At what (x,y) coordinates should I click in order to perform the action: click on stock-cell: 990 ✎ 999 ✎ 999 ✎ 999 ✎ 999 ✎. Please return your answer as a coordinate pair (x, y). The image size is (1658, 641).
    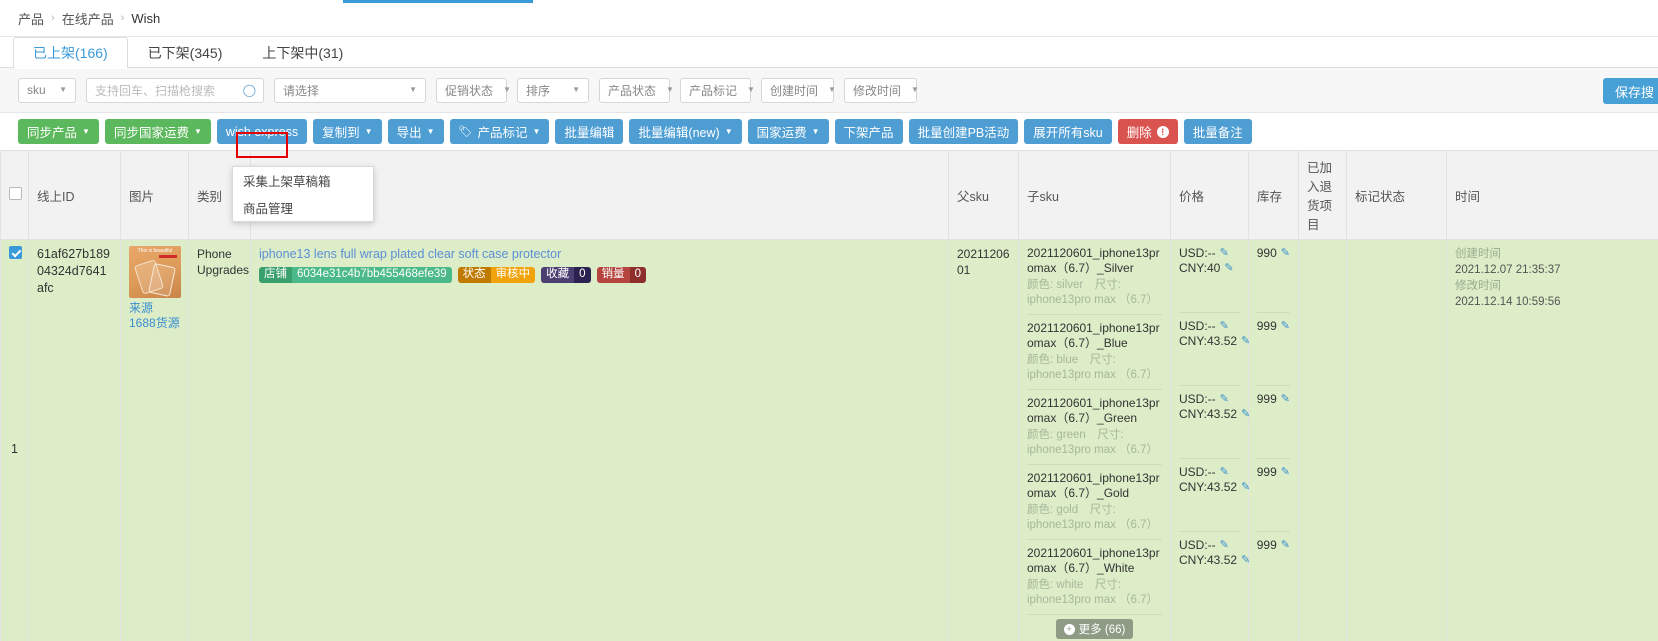
    Looking at the image, I should click on (1273, 440).